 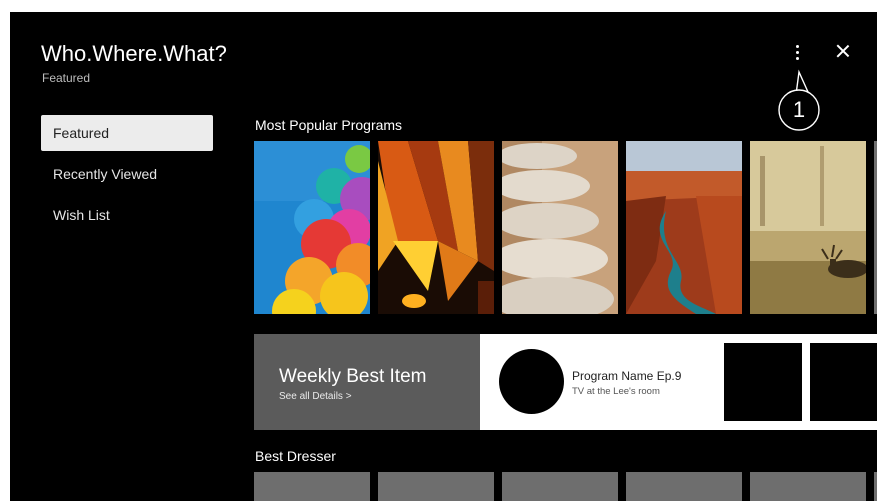 I want to click on see-all-details-link: See all Details >, so click(x=315, y=396).